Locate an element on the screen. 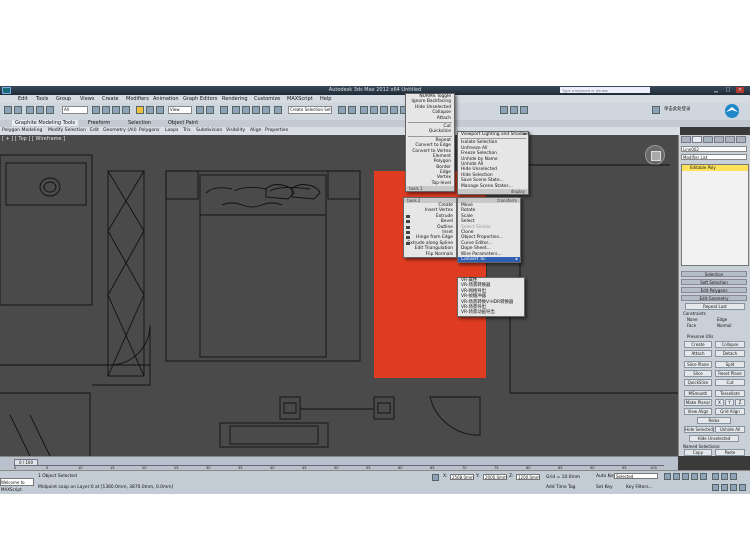 The image size is (750, 560). mirror-icon is located at coordinates (342, 110).